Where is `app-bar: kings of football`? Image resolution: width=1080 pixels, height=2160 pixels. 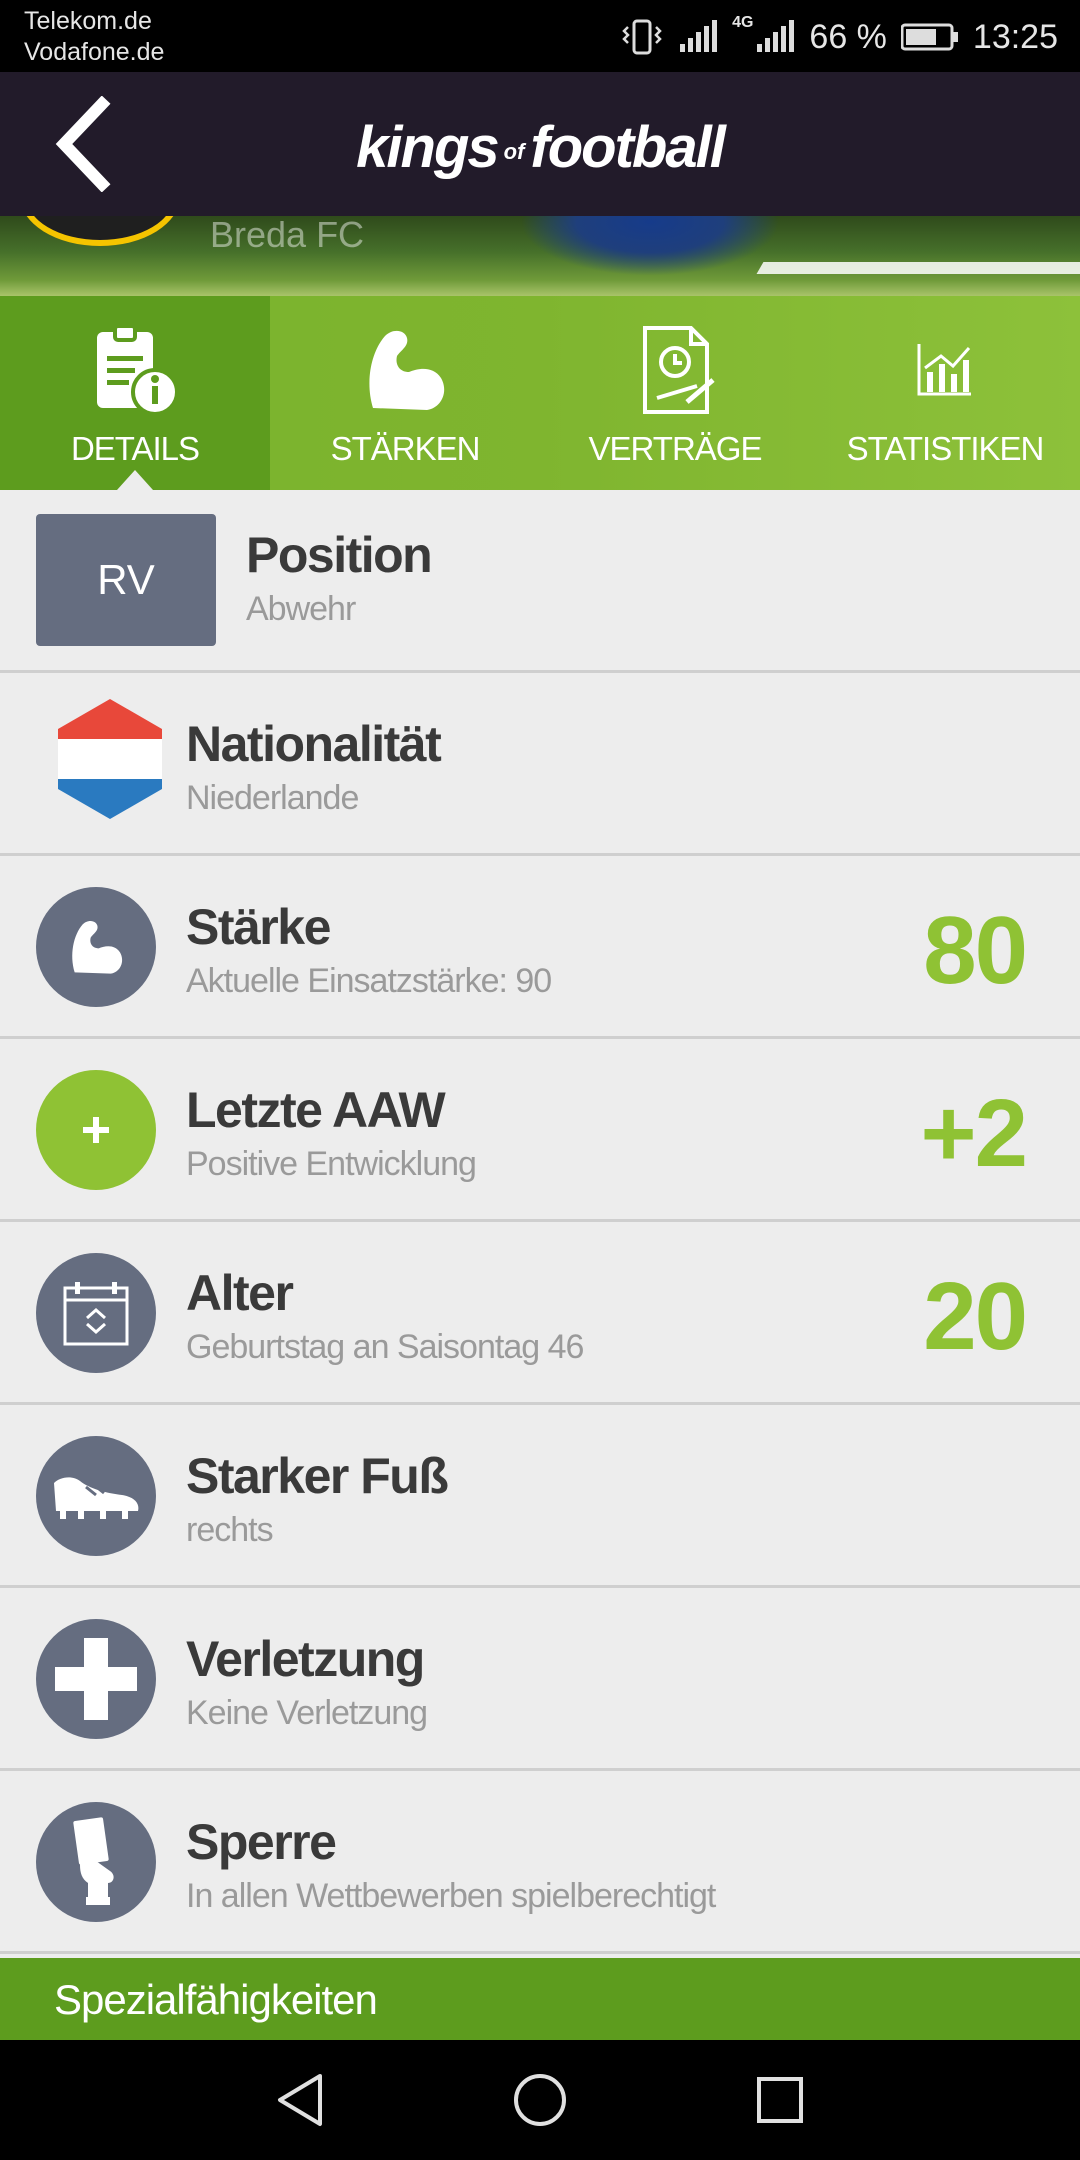
app-bar: kings of football is located at coordinates (540, 144).